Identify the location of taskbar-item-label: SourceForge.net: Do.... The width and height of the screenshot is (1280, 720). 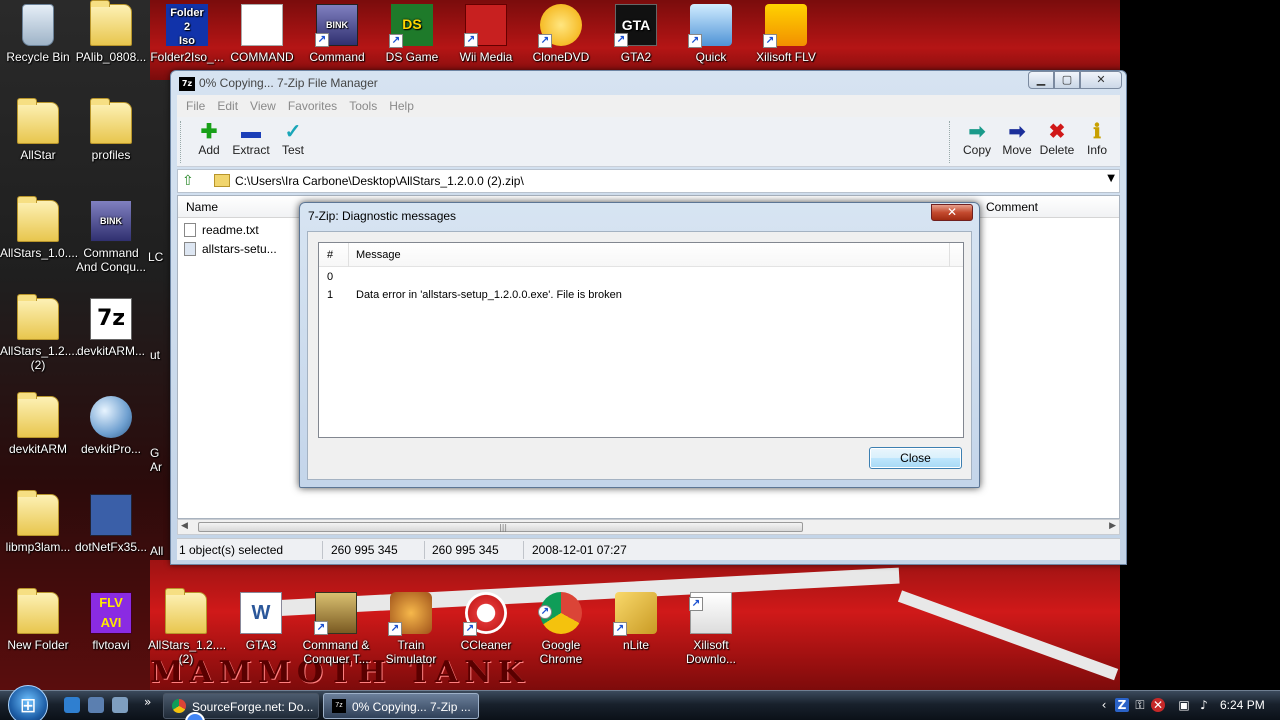
(253, 707).